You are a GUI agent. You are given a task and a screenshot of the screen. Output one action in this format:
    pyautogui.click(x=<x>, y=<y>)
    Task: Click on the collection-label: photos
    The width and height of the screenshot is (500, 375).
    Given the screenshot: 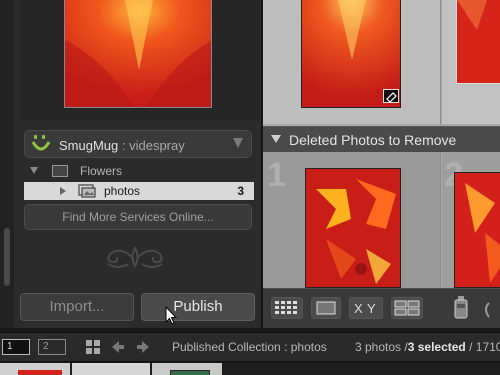 What is the action you would take?
    pyautogui.click(x=122, y=191)
    